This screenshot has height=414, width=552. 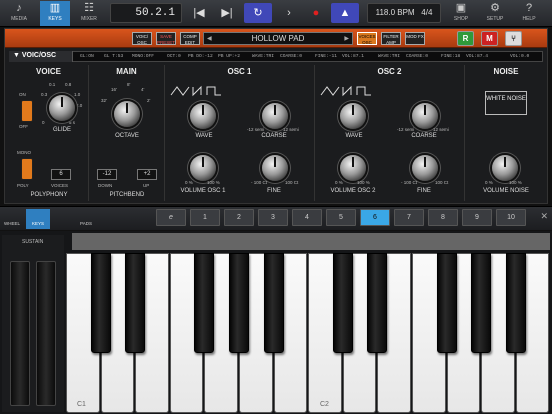 What do you see at coordinates (12, 219) in the screenshot?
I see `wheel-button: WHEEL` at bounding box center [12, 219].